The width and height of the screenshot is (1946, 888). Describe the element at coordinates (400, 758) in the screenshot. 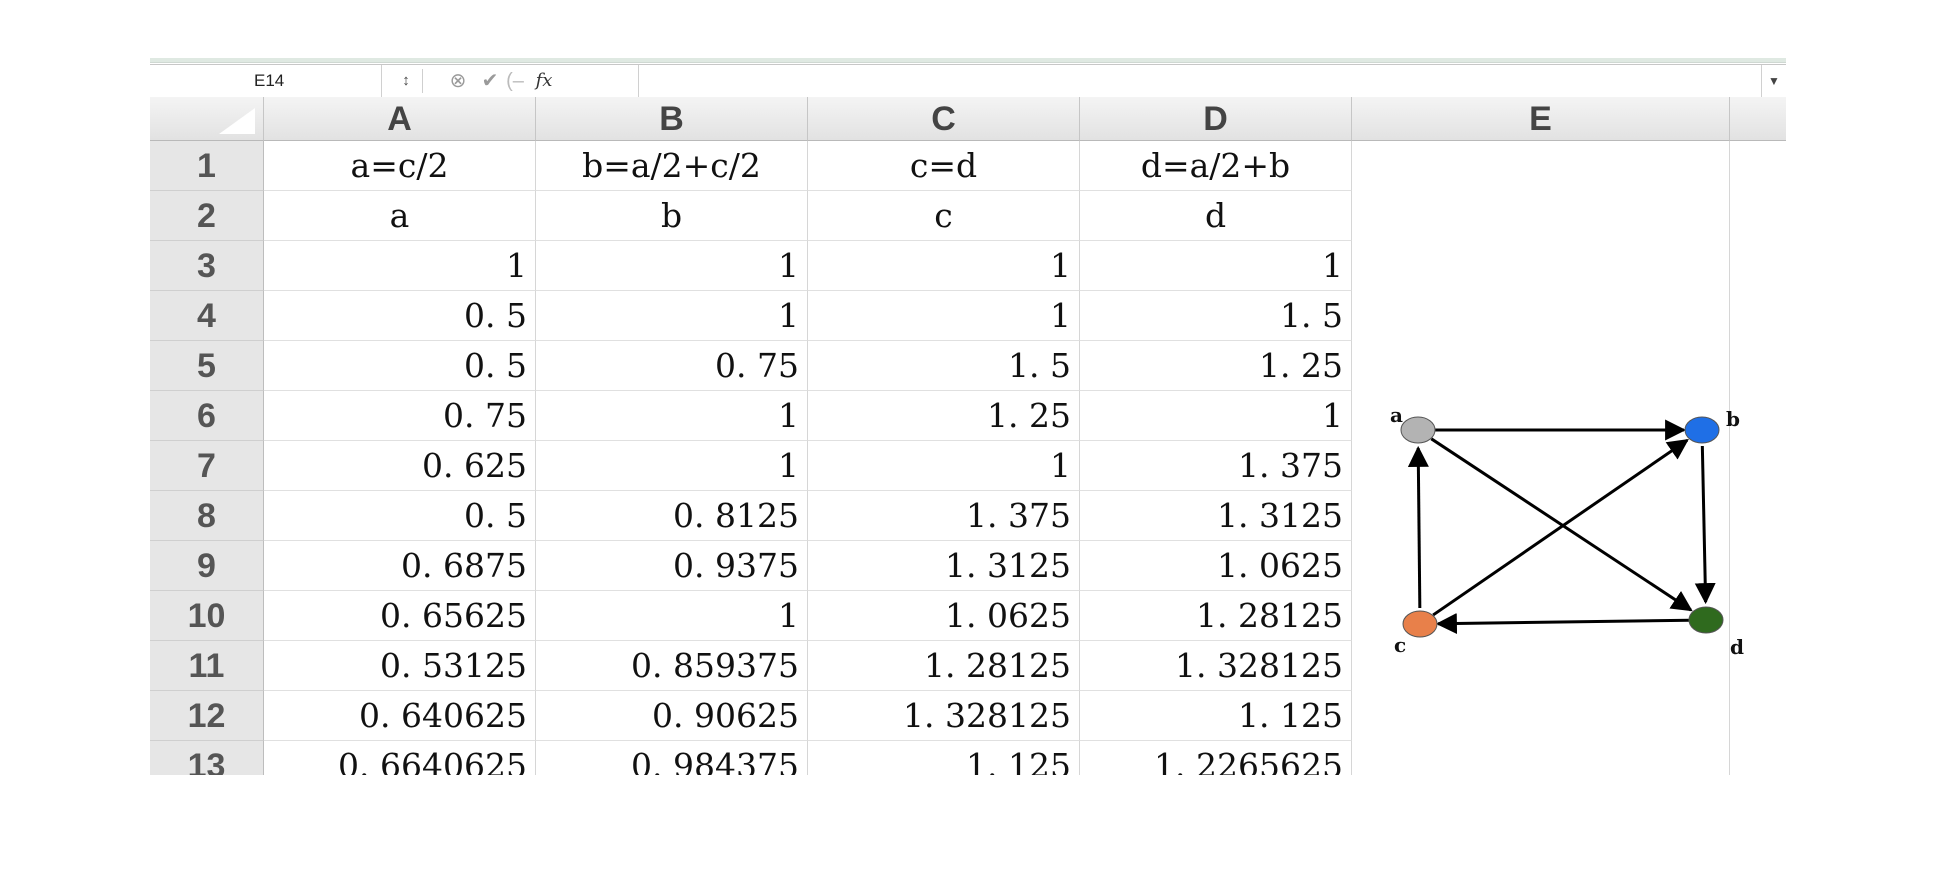

I see `cell-a13: 0. 6640625` at that location.